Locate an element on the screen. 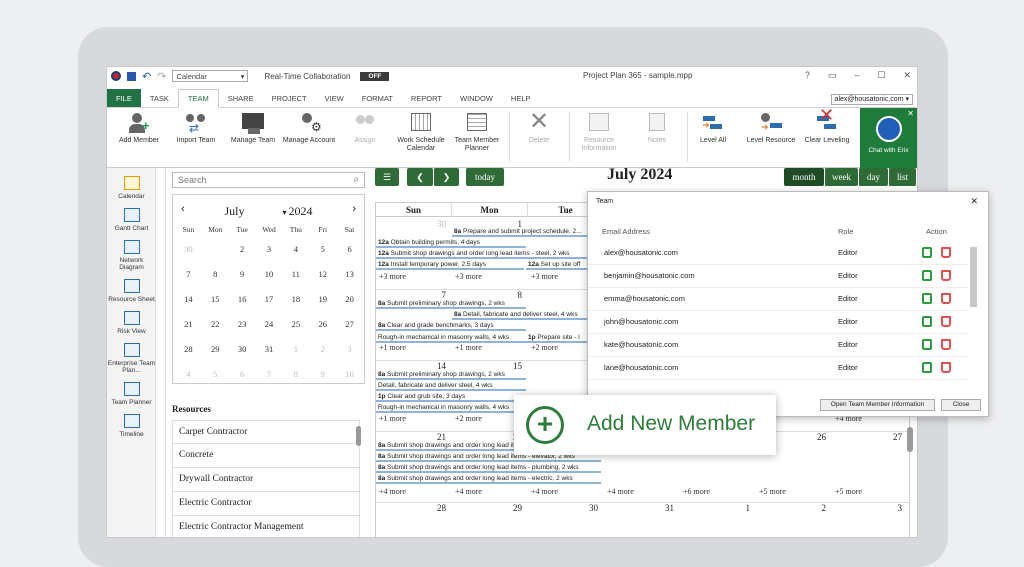 This screenshot has height=567, width=1024. search-input: Search ⌕ is located at coordinates (268, 180).